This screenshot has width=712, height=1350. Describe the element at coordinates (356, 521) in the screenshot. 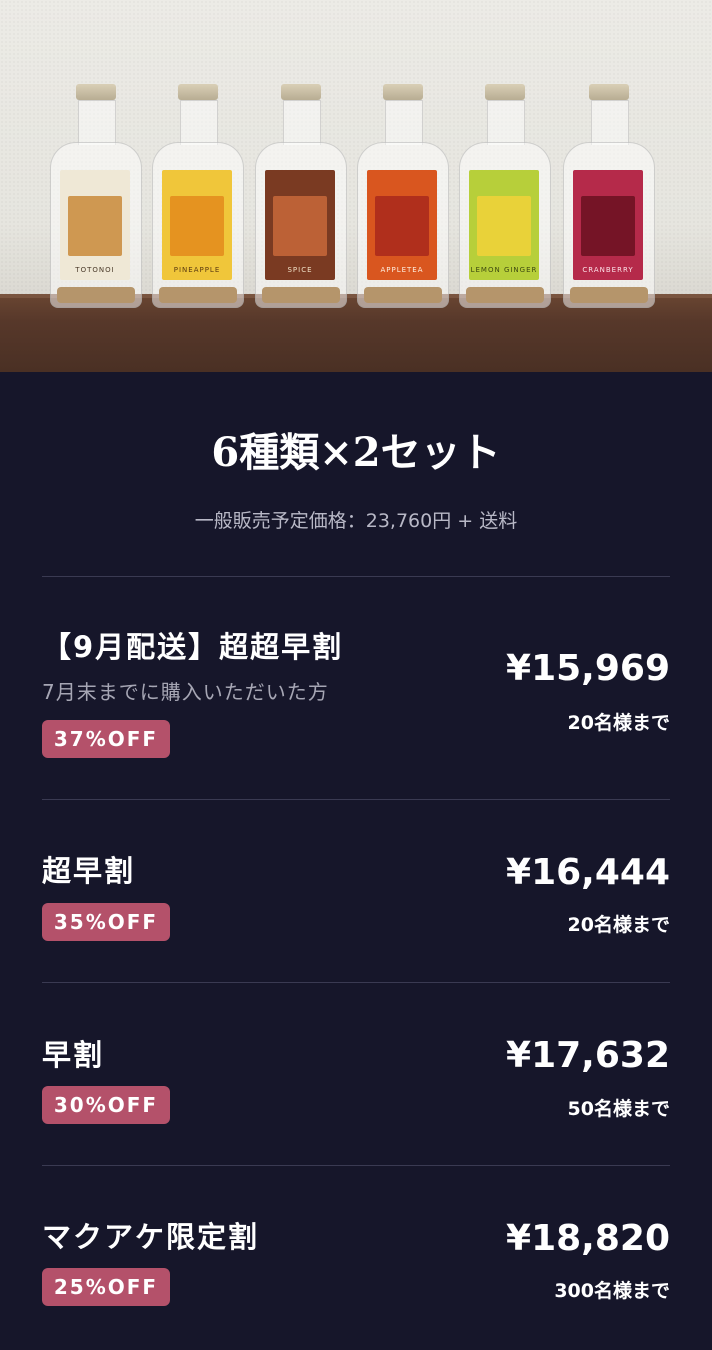

I see `regular-price-note: 一般販売予定価格：23,760円 + 送料` at that location.